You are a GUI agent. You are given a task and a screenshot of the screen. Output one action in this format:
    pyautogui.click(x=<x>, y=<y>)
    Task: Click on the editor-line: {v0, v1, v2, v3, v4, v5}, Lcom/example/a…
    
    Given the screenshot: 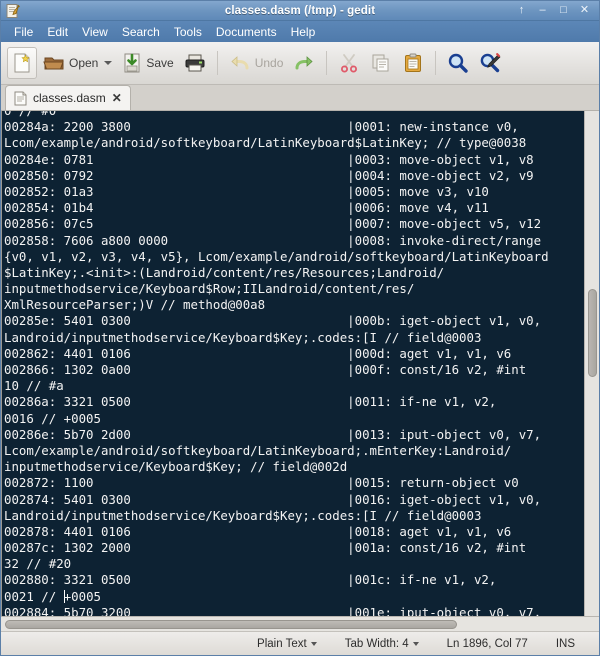 What is the action you would take?
    pyautogui.click(x=276, y=256)
    